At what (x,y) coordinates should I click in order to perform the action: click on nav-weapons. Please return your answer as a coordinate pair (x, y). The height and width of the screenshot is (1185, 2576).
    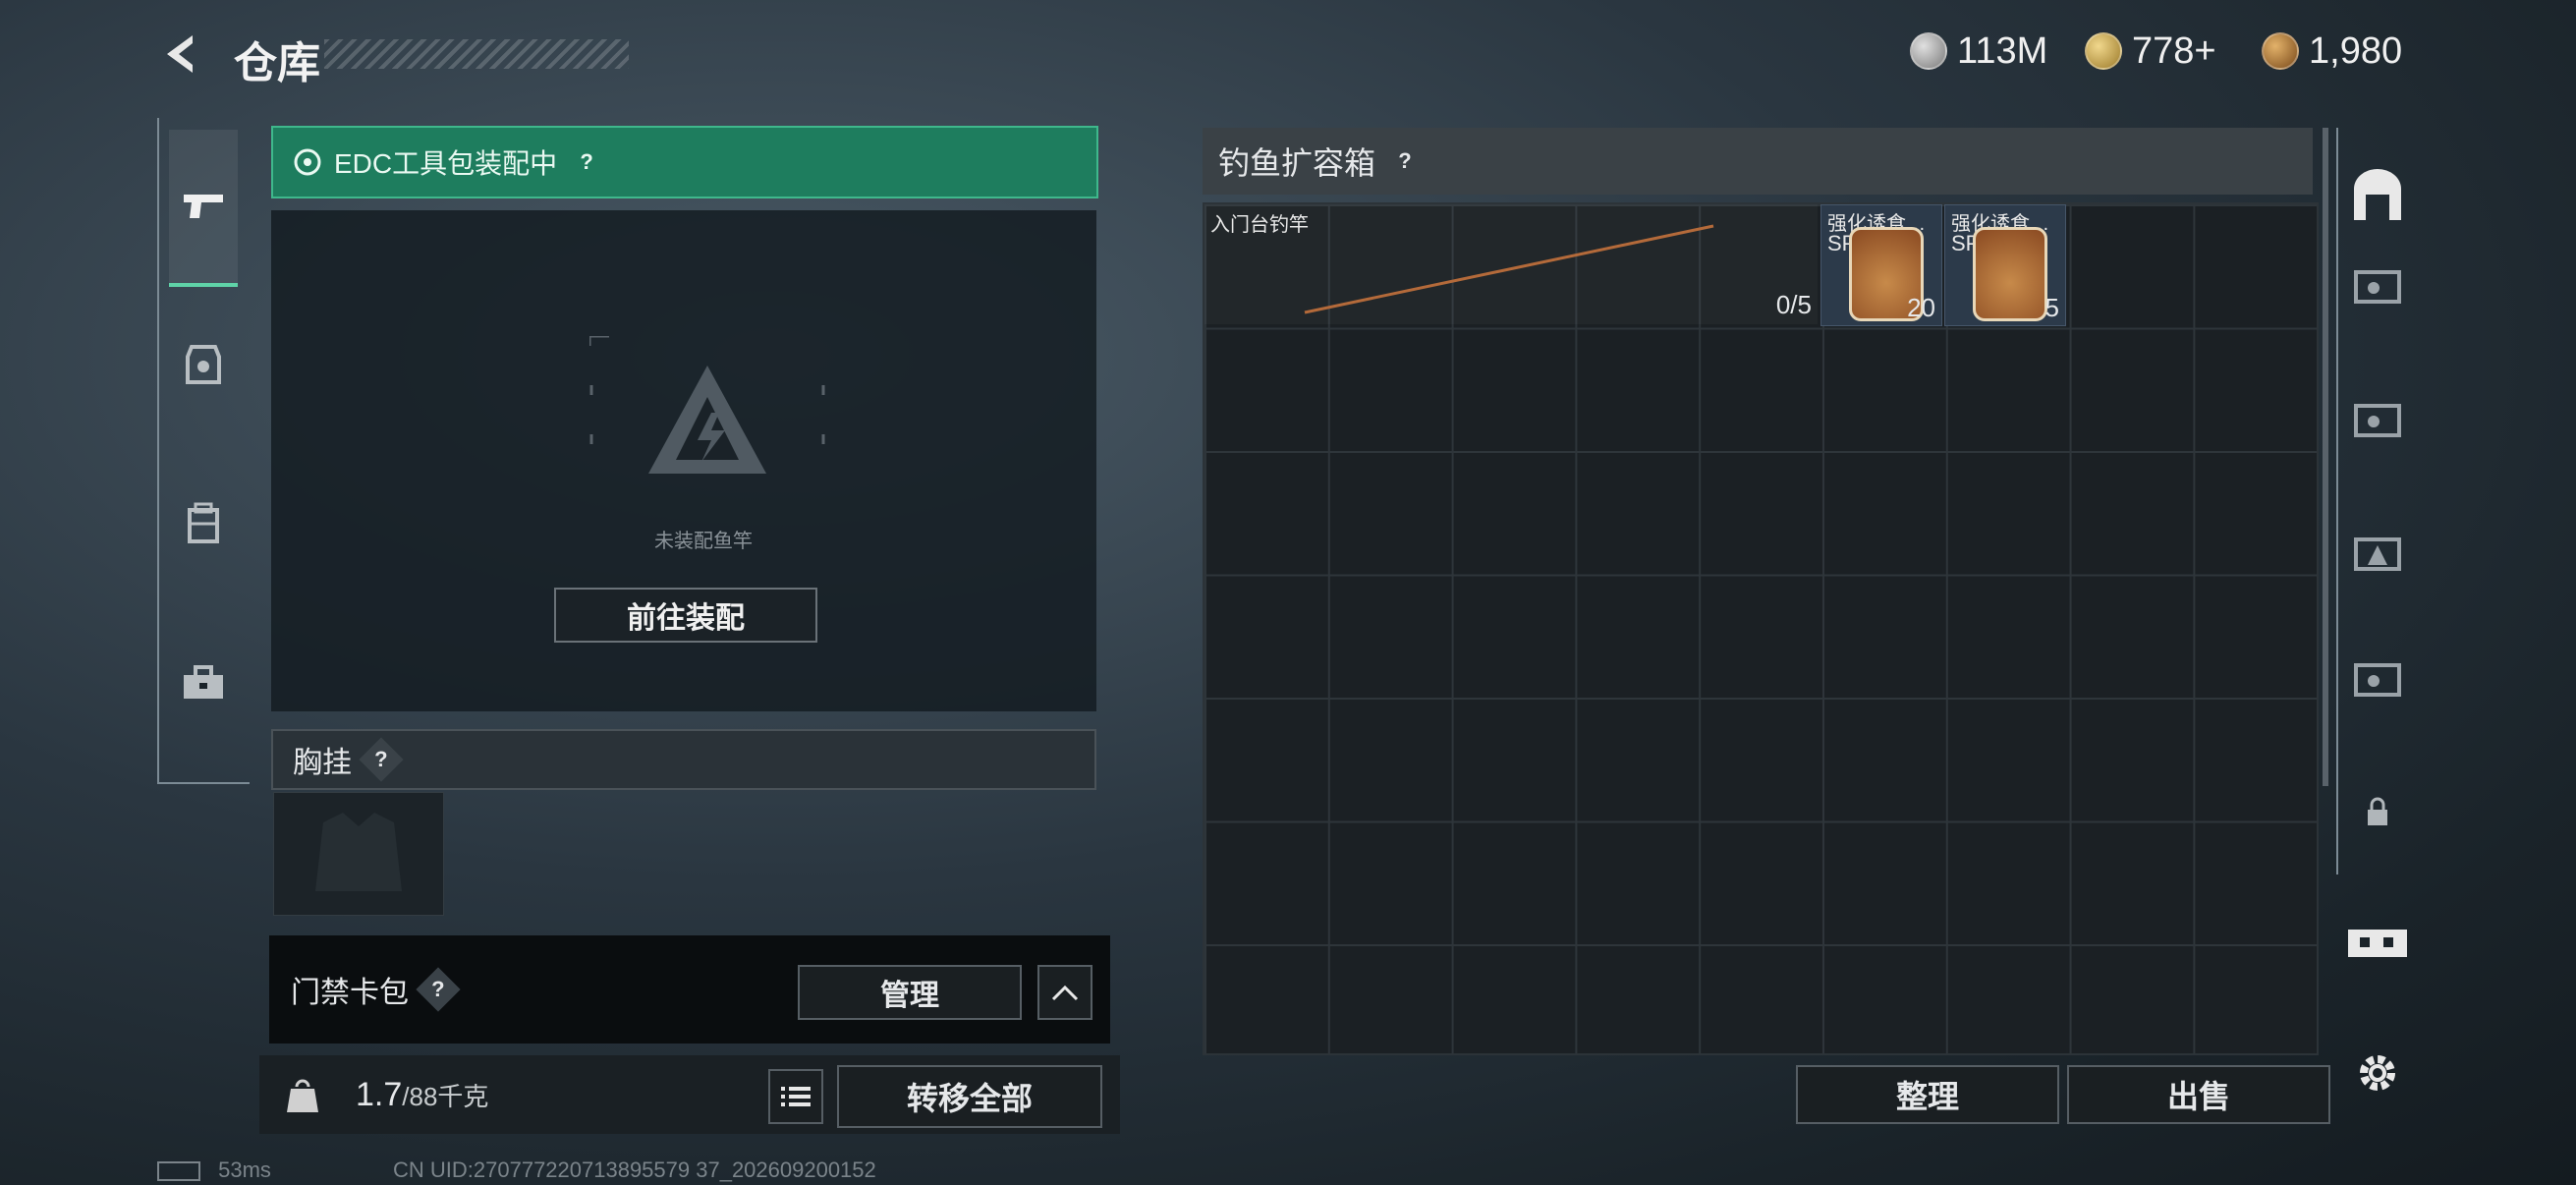
    Looking at the image, I should click on (203, 209).